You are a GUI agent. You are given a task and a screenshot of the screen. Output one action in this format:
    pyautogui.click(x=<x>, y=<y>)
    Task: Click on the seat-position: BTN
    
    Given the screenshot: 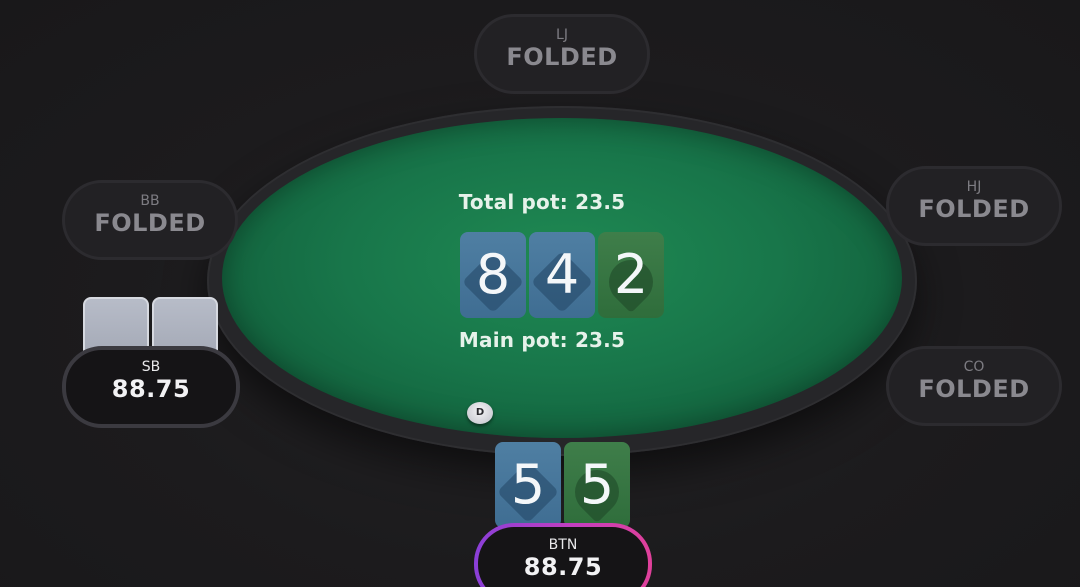 What is the action you would take?
    pyautogui.click(x=563, y=545)
    